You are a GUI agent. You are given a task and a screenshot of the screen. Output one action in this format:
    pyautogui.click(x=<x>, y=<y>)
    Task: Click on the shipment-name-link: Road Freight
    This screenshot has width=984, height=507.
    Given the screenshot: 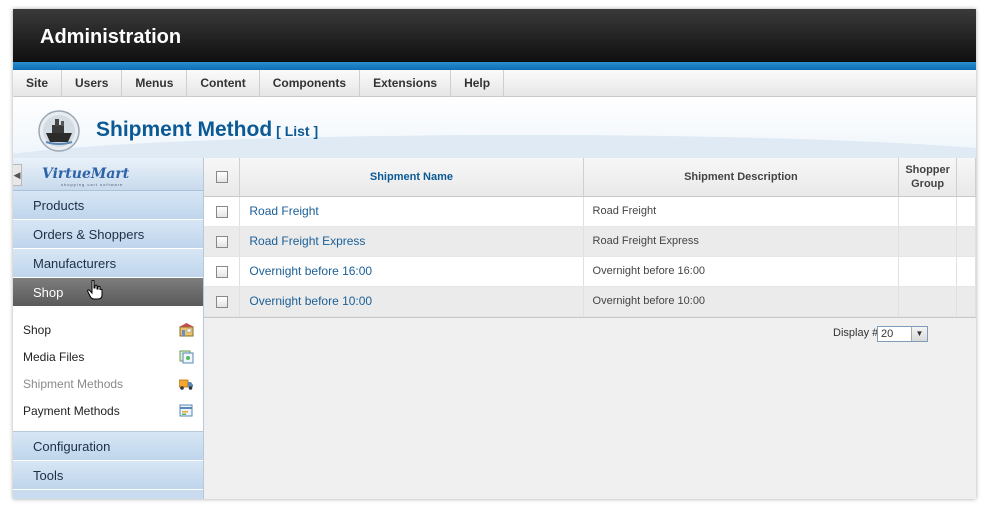 What is the action you would take?
    pyautogui.click(x=411, y=211)
    